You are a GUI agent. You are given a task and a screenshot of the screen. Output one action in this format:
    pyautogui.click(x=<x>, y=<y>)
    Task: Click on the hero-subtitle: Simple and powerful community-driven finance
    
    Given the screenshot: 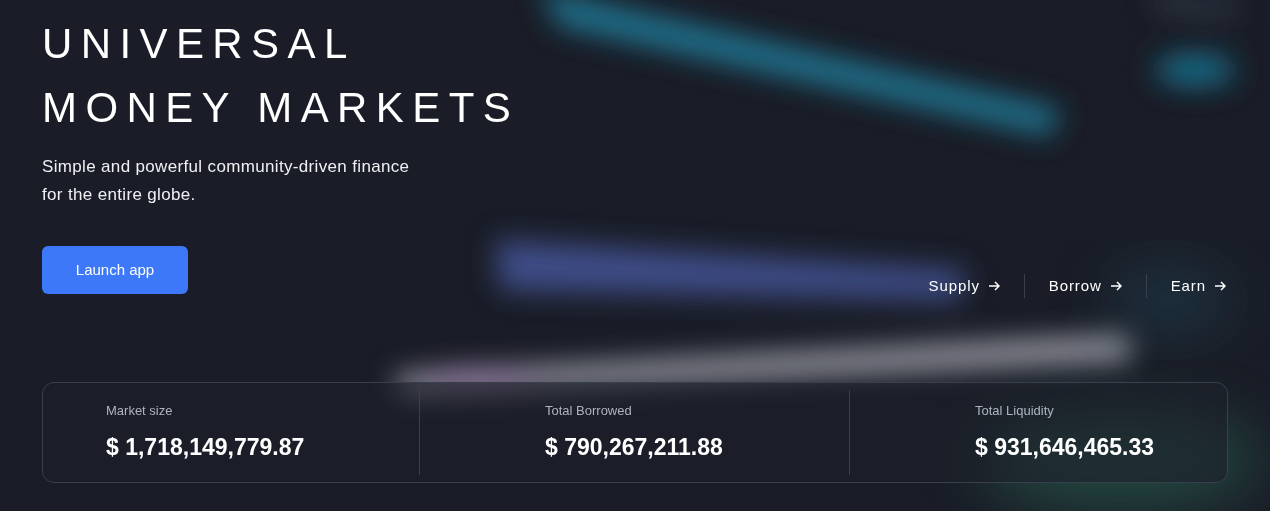 What is the action you would take?
    pyautogui.click(x=226, y=167)
    